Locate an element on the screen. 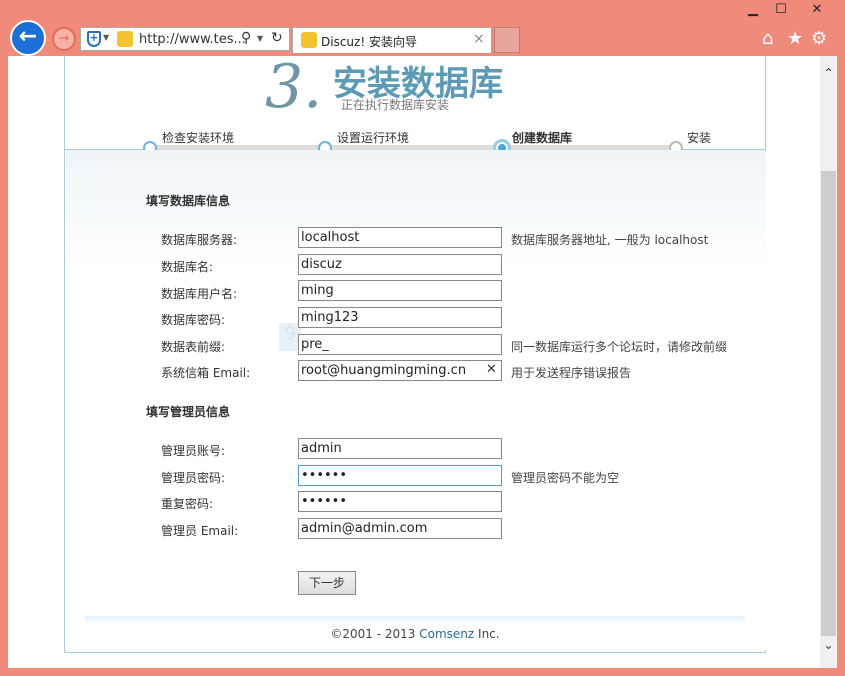 The image size is (845, 676). db-name-label: 数据库名: is located at coordinates (187, 267).